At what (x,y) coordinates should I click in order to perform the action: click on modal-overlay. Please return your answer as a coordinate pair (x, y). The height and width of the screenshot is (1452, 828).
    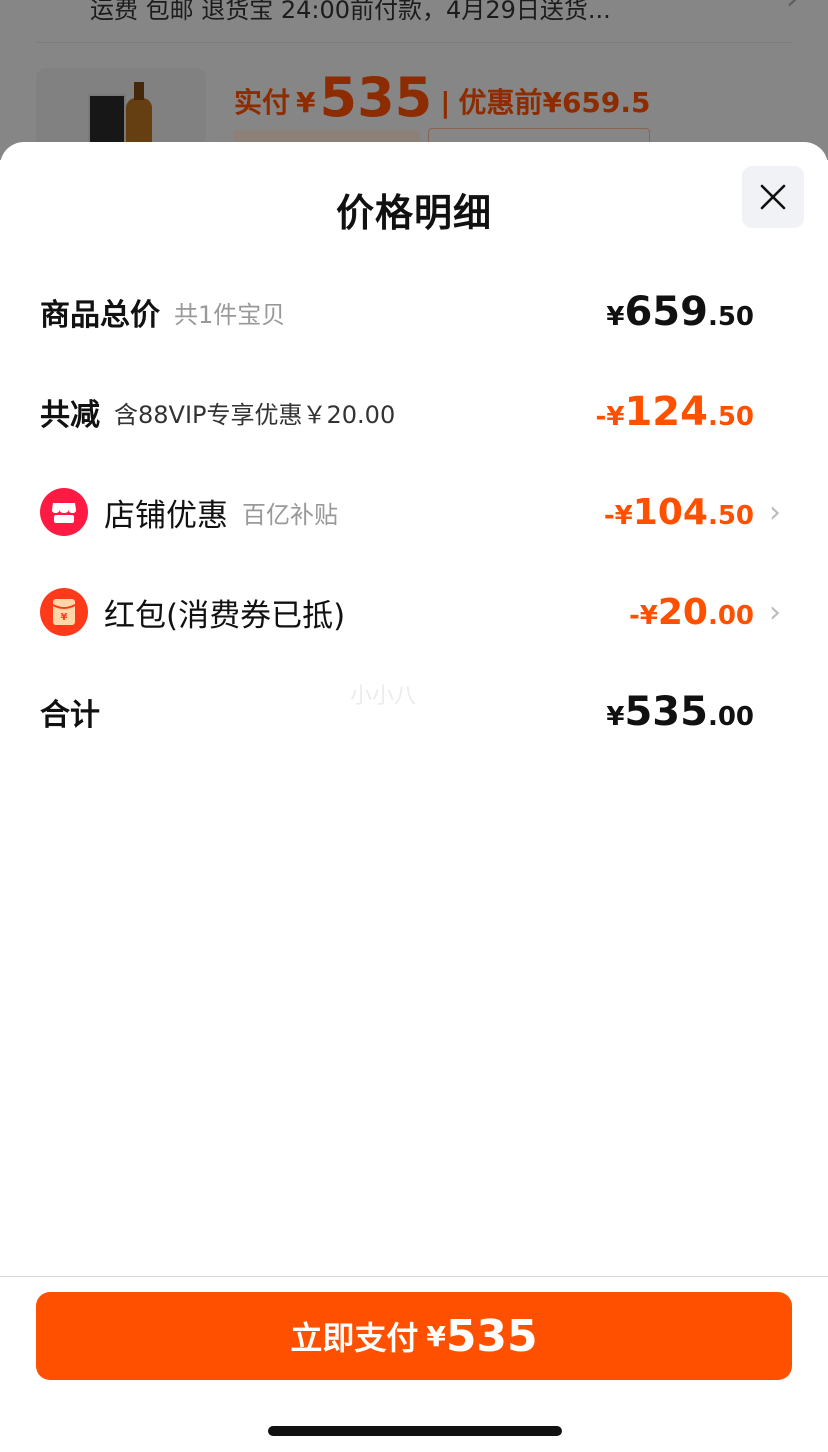
    Looking at the image, I should click on (414, 80).